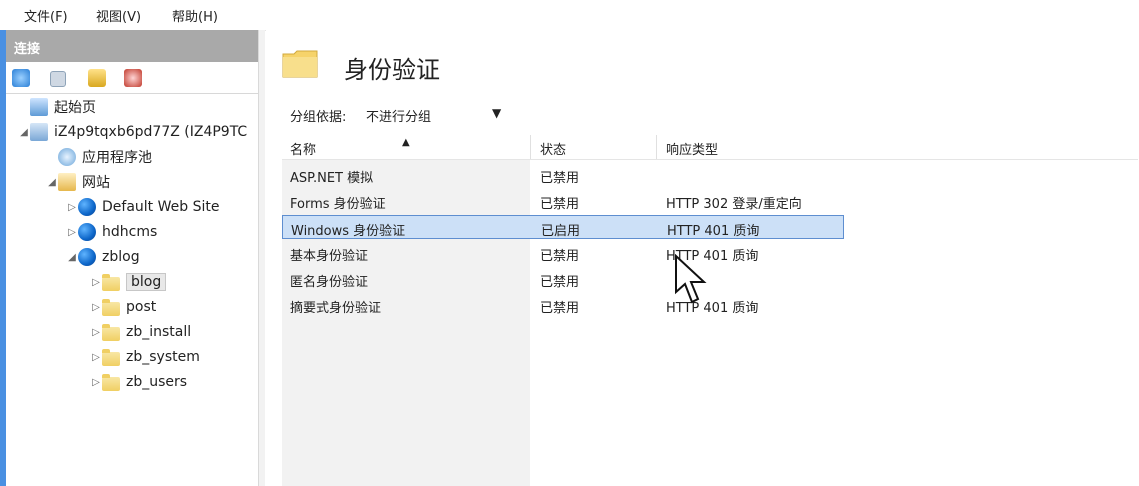  I want to click on table-row: Forms 身份验证 已禁用 HTTP 302 登录/重定向, so click(563, 201).